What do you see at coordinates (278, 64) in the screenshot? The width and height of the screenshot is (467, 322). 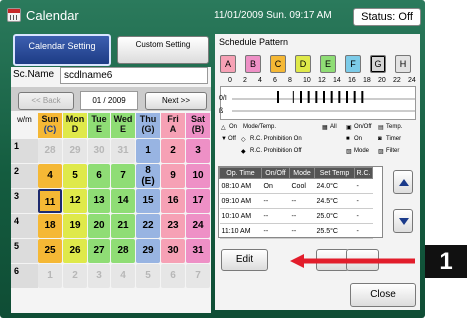 I see `pattern-button-c: C` at bounding box center [278, 64].